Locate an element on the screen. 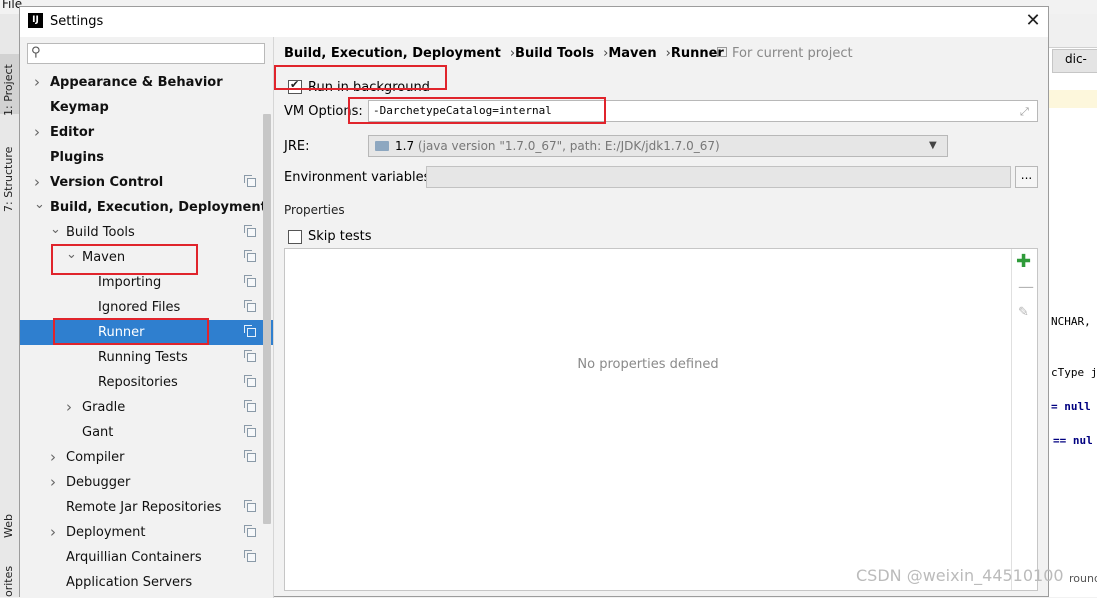 The height and width of the screenshot is (598, 1097). tree-item-label: Keymap is located at coordinates (79, 107).